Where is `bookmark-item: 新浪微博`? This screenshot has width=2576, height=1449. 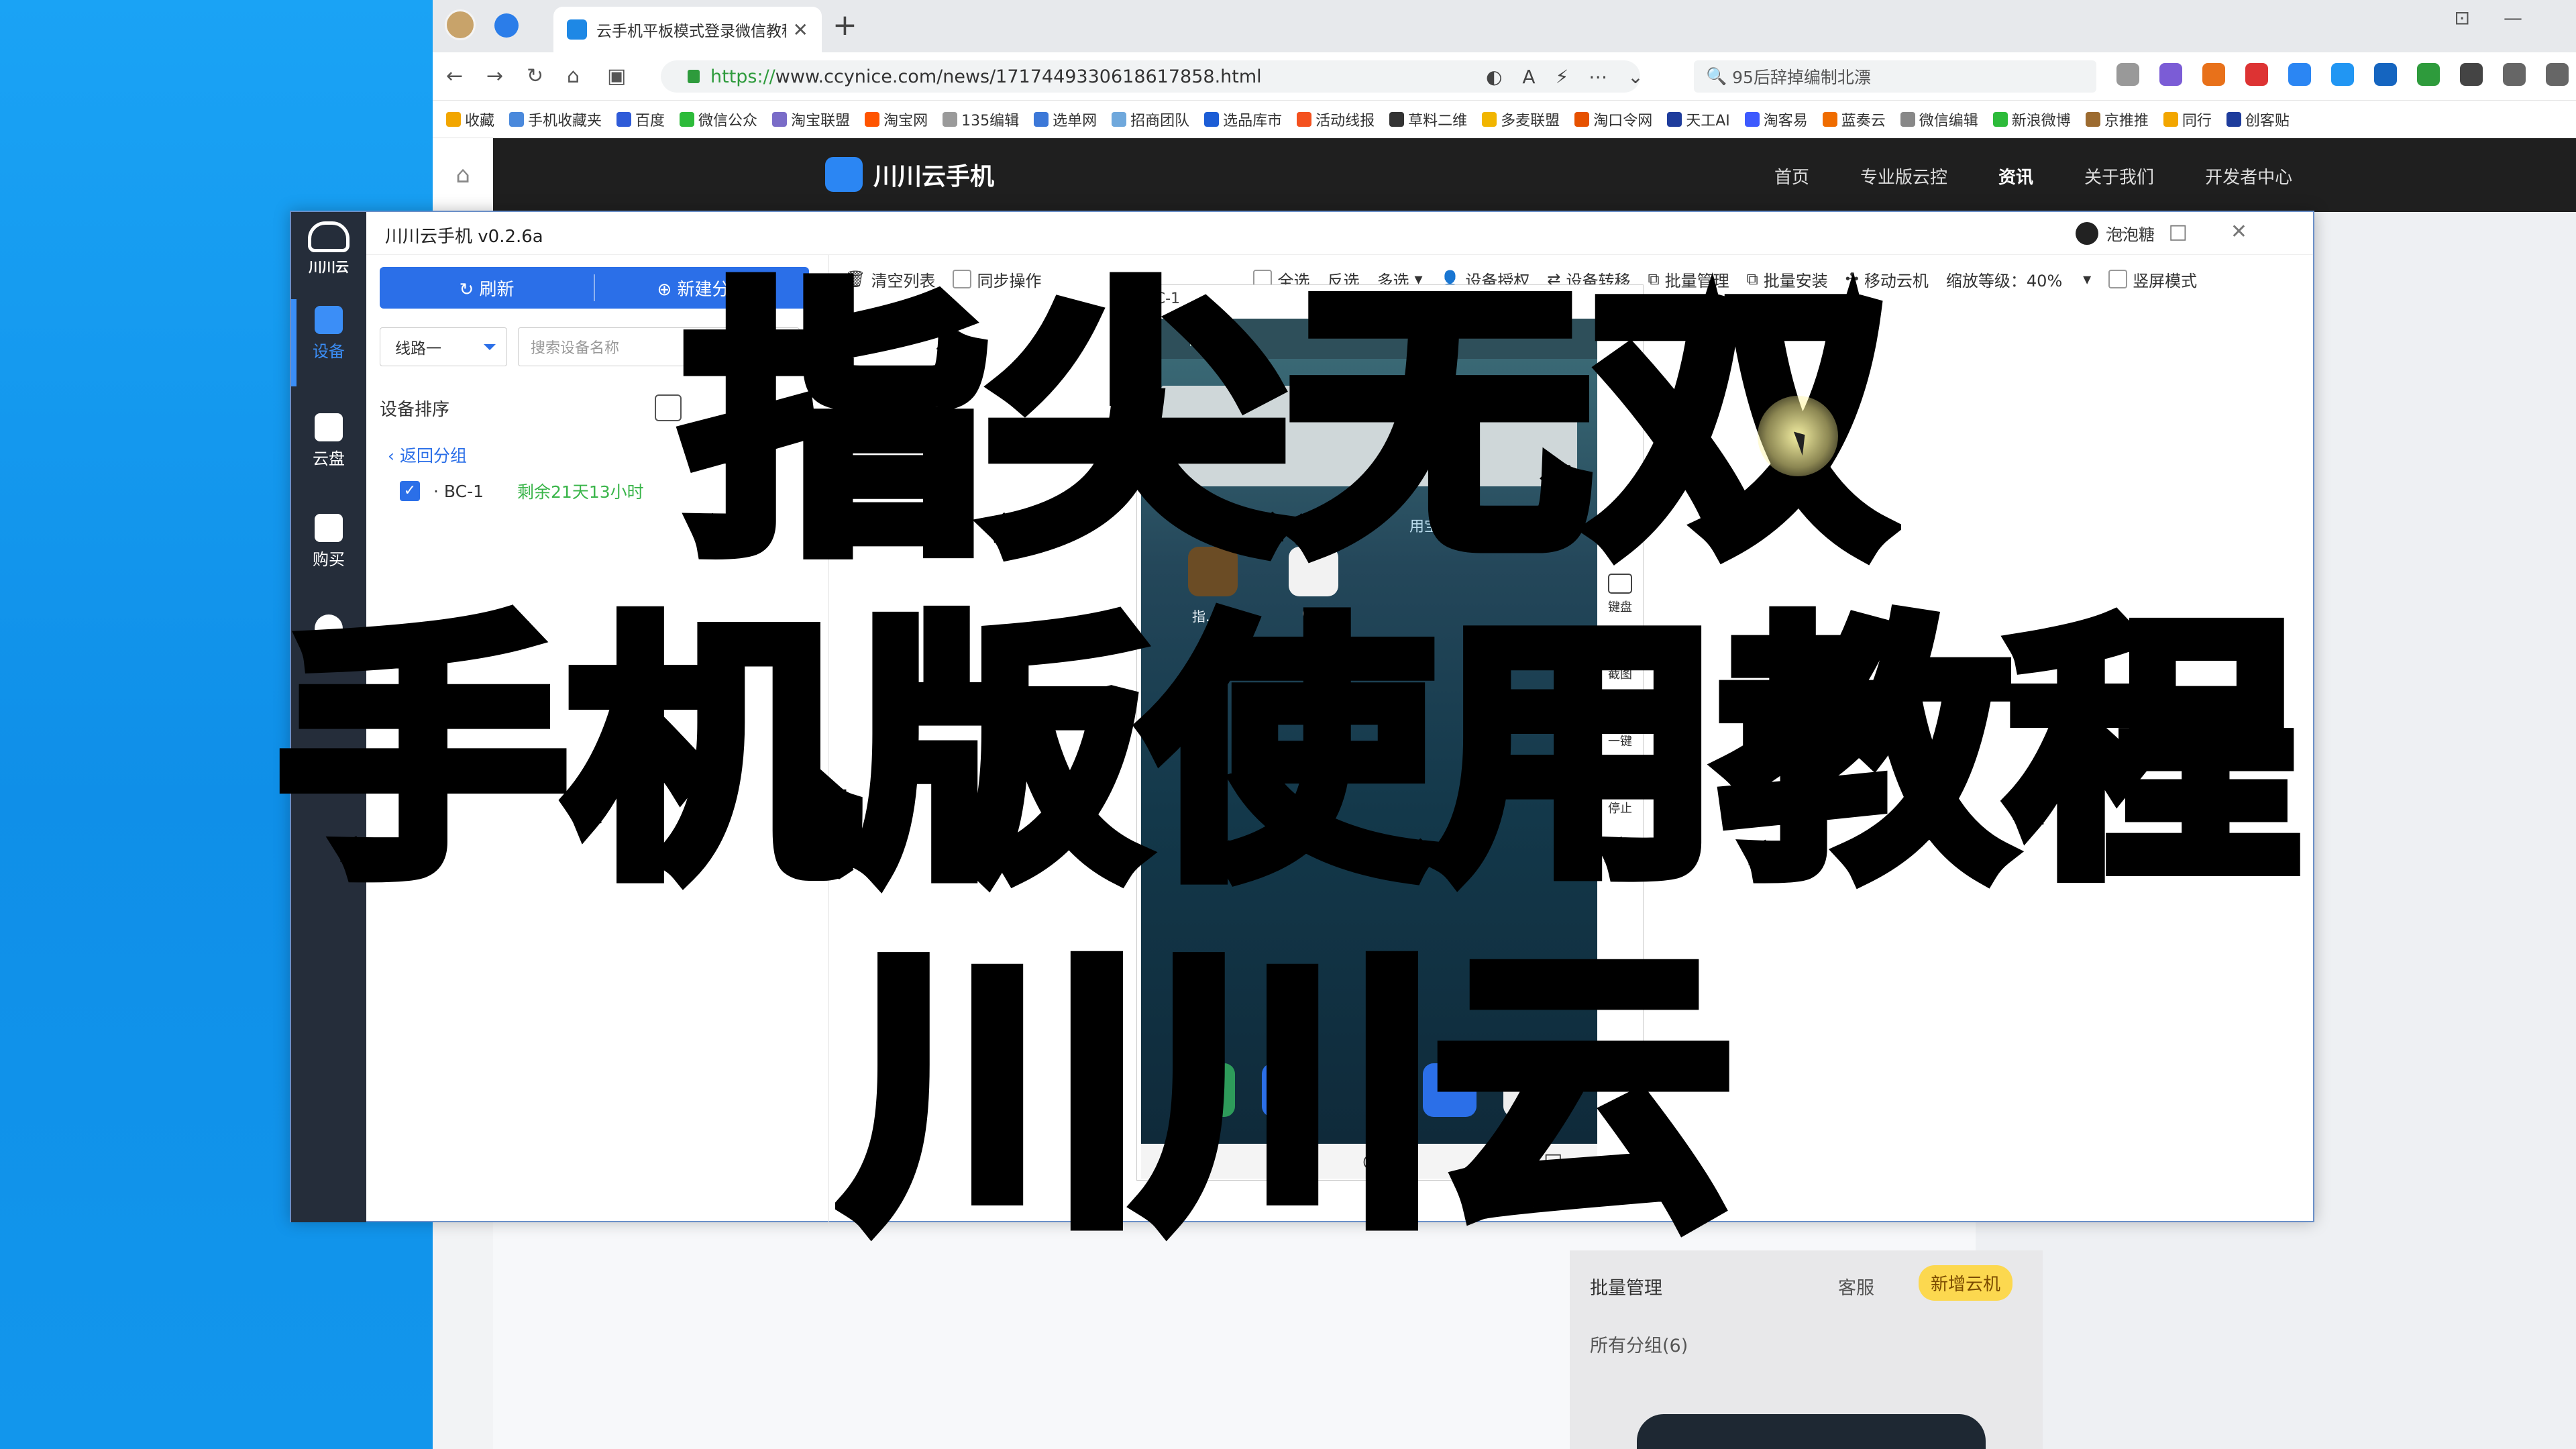
bookmark-item: 新浪微博 is located at coordinates (2031, 119).